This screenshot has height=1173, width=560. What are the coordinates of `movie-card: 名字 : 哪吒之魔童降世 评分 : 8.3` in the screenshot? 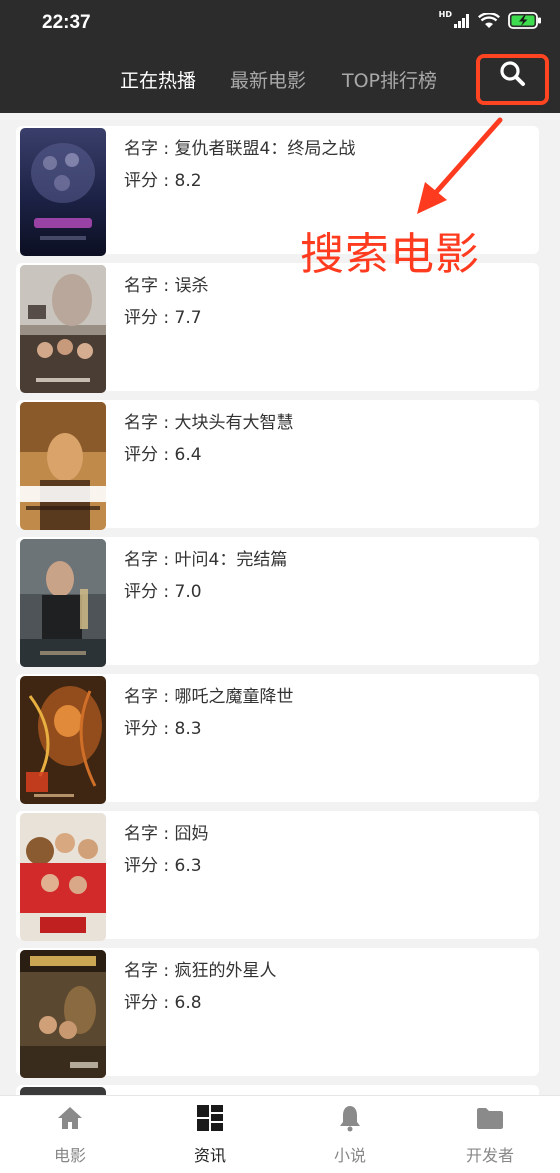 It's located at (277, 739).